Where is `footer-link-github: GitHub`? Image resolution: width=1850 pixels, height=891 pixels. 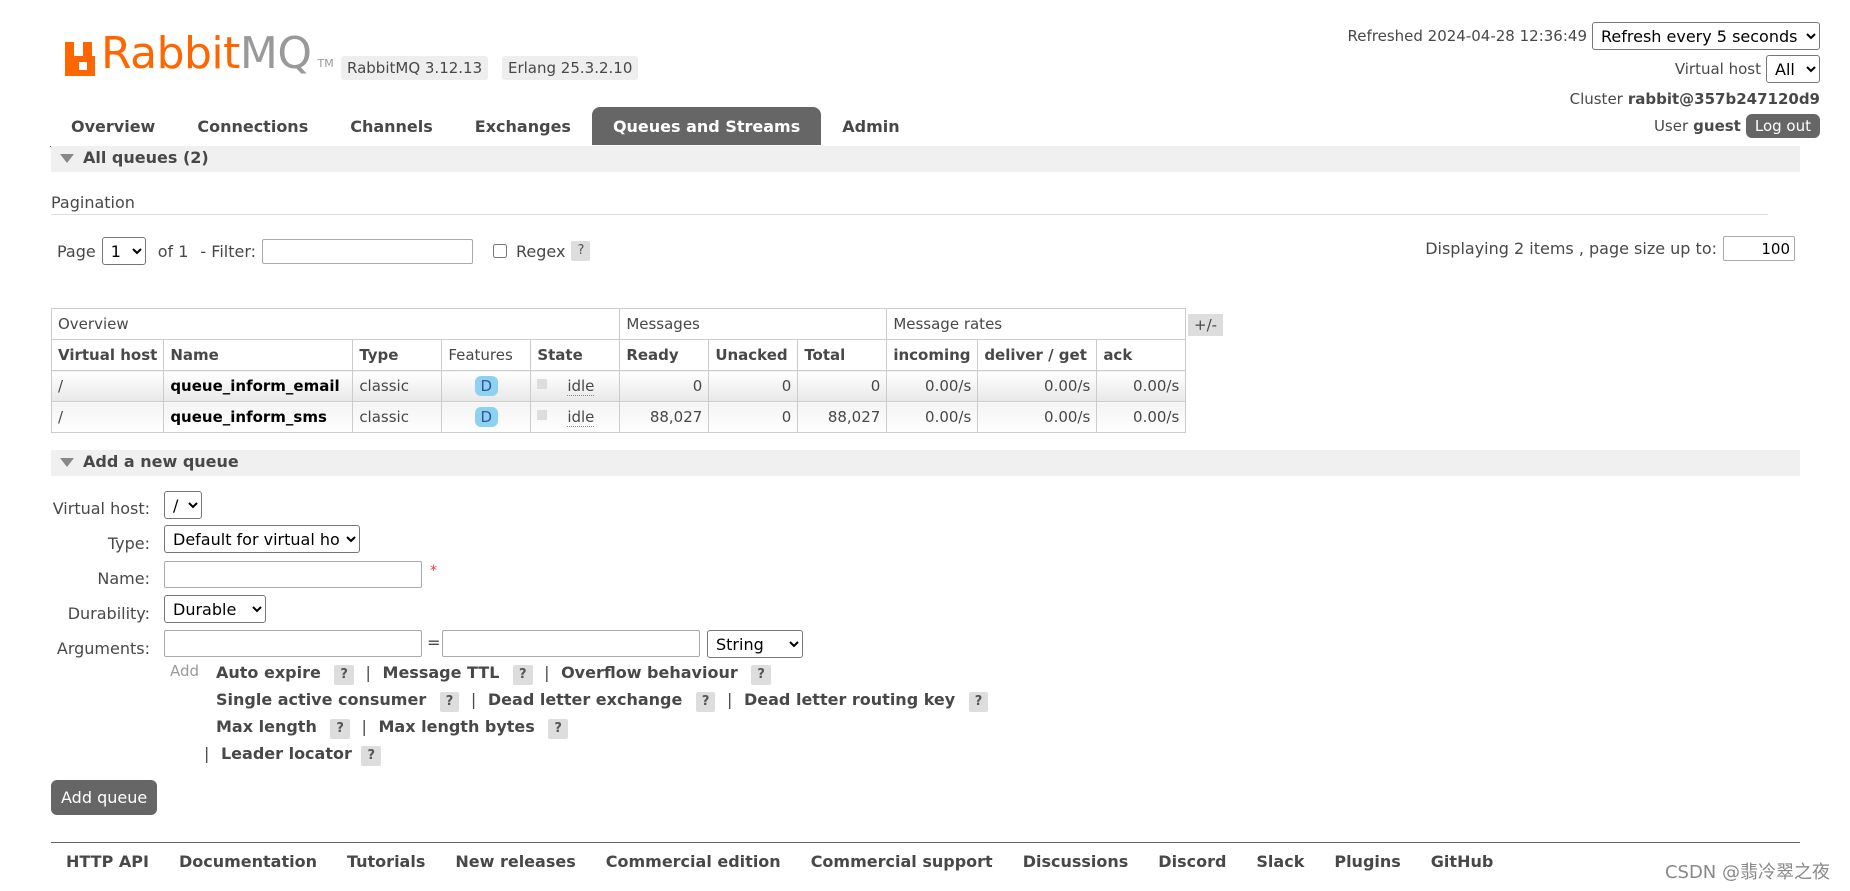
footer-link-github: GitHub is located at coordinates (1462, 861).